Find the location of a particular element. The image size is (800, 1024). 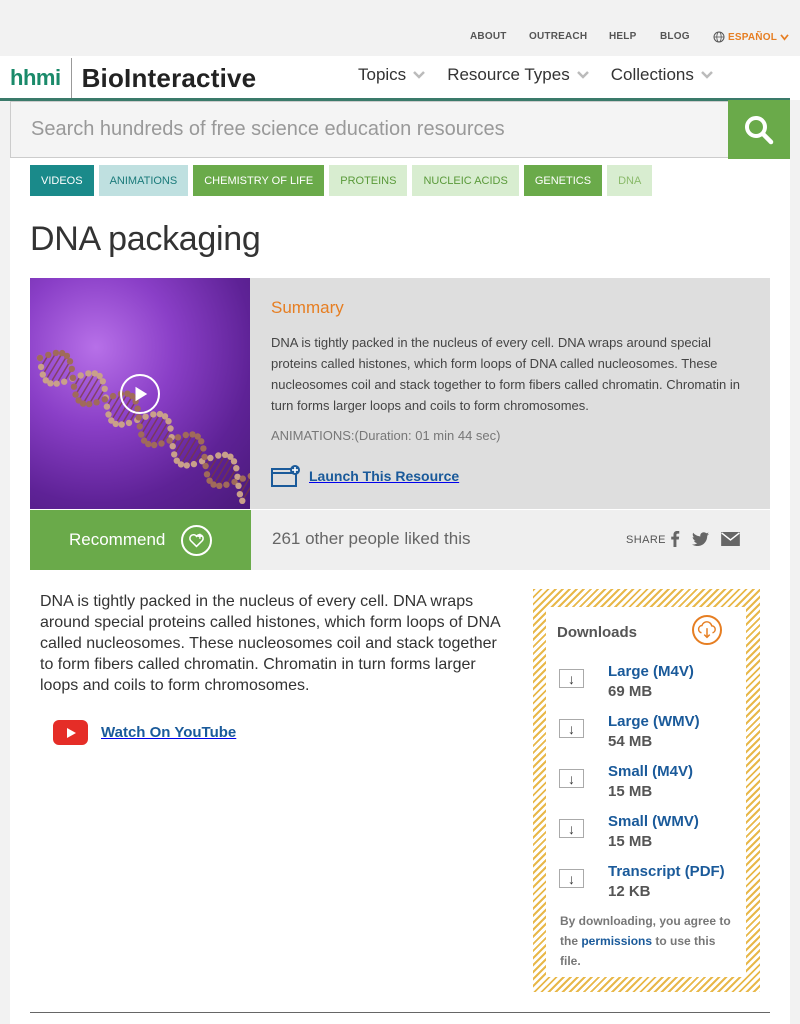

language-label: ESPAÑOL is located at coordinates (752, 37).